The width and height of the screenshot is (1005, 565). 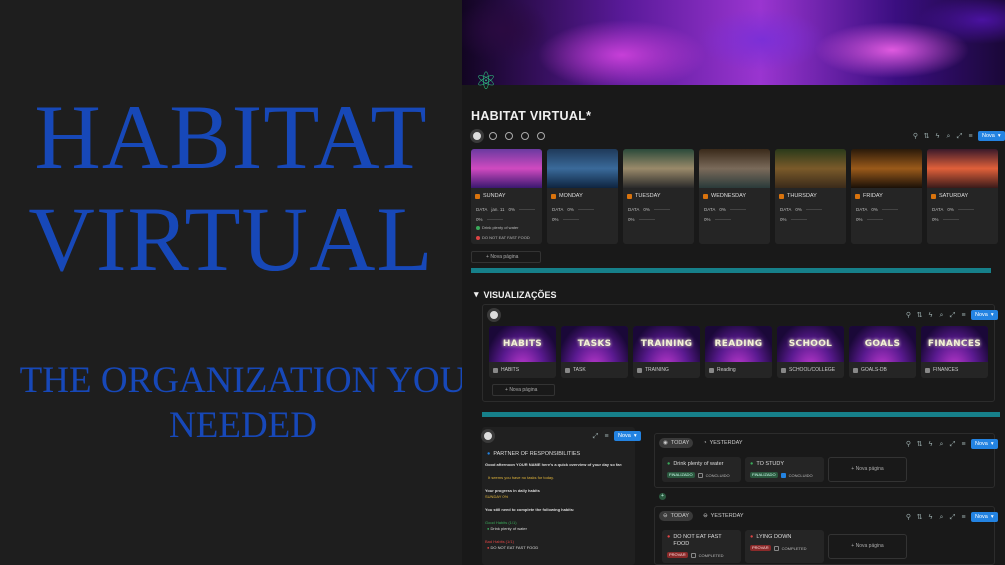 What do you see at coordinates (494, 315) in the screenshot?
I see `vis-view-tab` at bounding box center [494, 315].